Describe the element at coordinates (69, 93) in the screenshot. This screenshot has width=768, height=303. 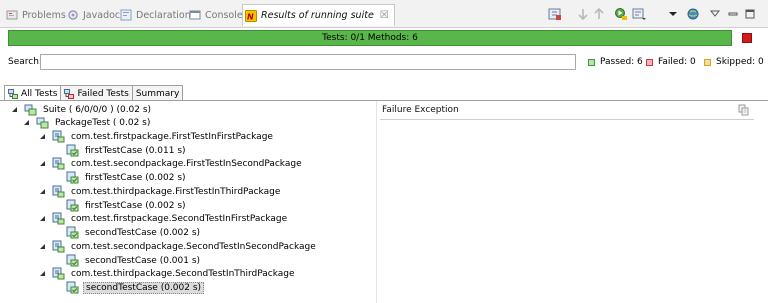
I see `failed-tree-icon` at that location.